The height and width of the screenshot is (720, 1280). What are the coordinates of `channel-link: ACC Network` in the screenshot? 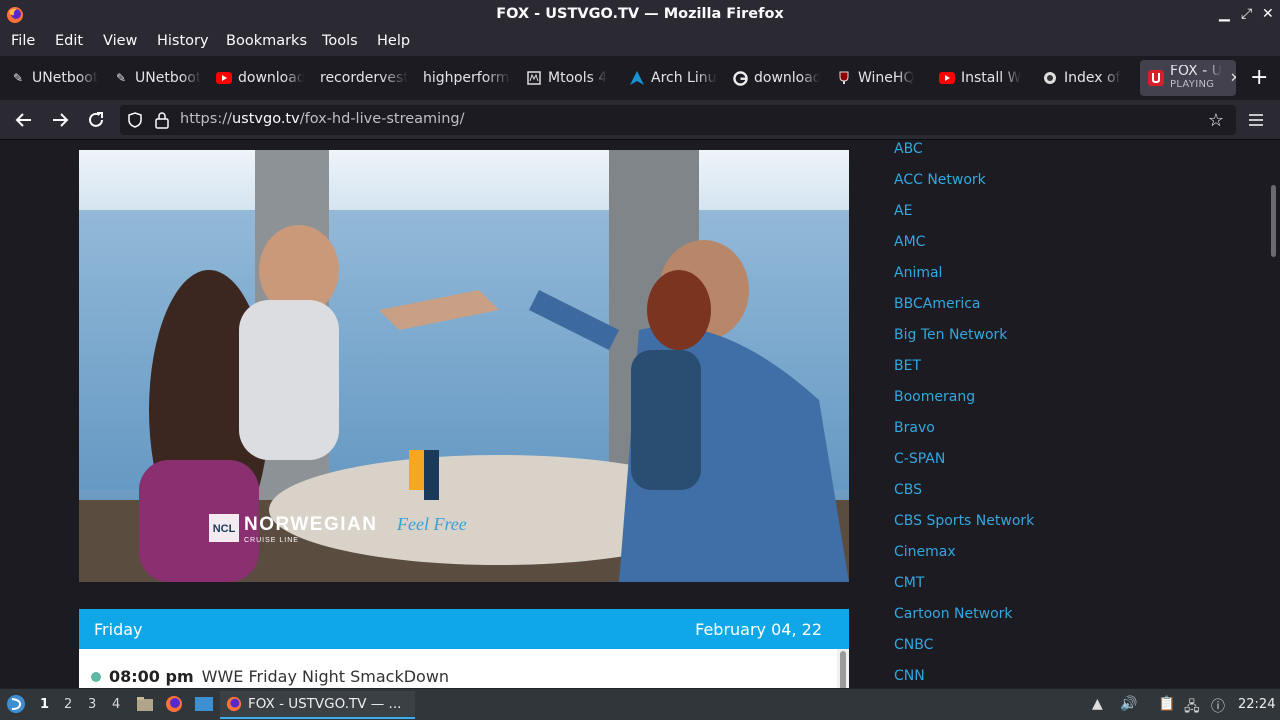 It's located at (940, 180).